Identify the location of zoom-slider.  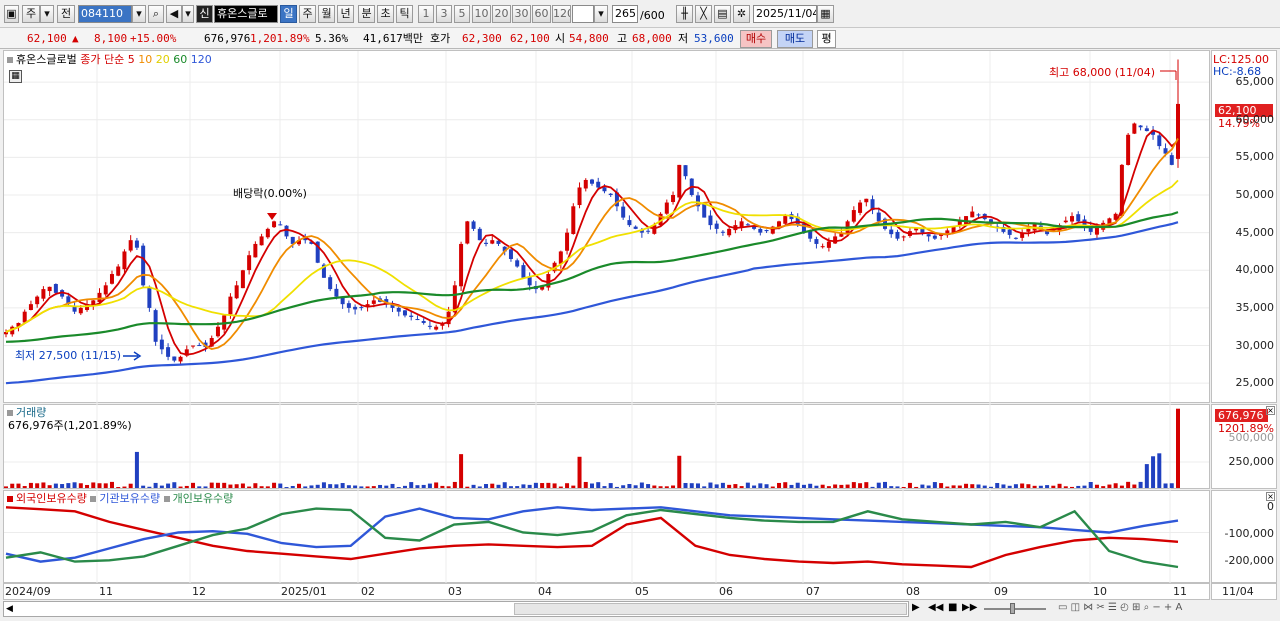
(1015, 609).